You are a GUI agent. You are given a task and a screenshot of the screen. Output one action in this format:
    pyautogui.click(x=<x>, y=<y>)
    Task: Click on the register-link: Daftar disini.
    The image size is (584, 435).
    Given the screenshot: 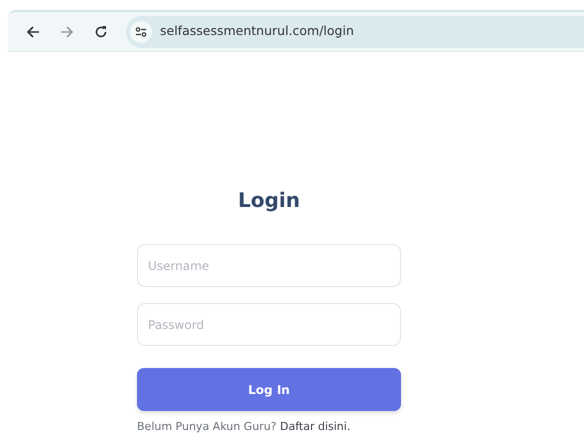 What is the action you would take?
    pyautogui.click(x=315, y=426)
    